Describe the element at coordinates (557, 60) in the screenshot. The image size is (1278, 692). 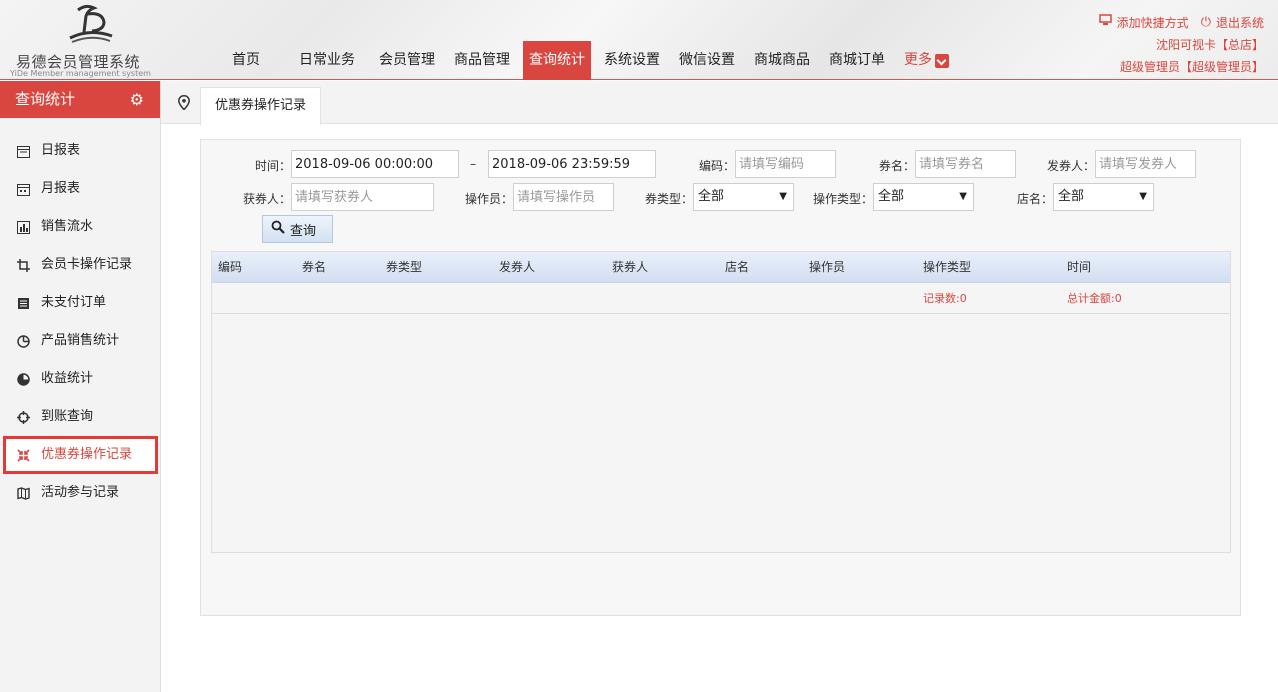
I see `nav-query-statistics: 查询统计` at that location.